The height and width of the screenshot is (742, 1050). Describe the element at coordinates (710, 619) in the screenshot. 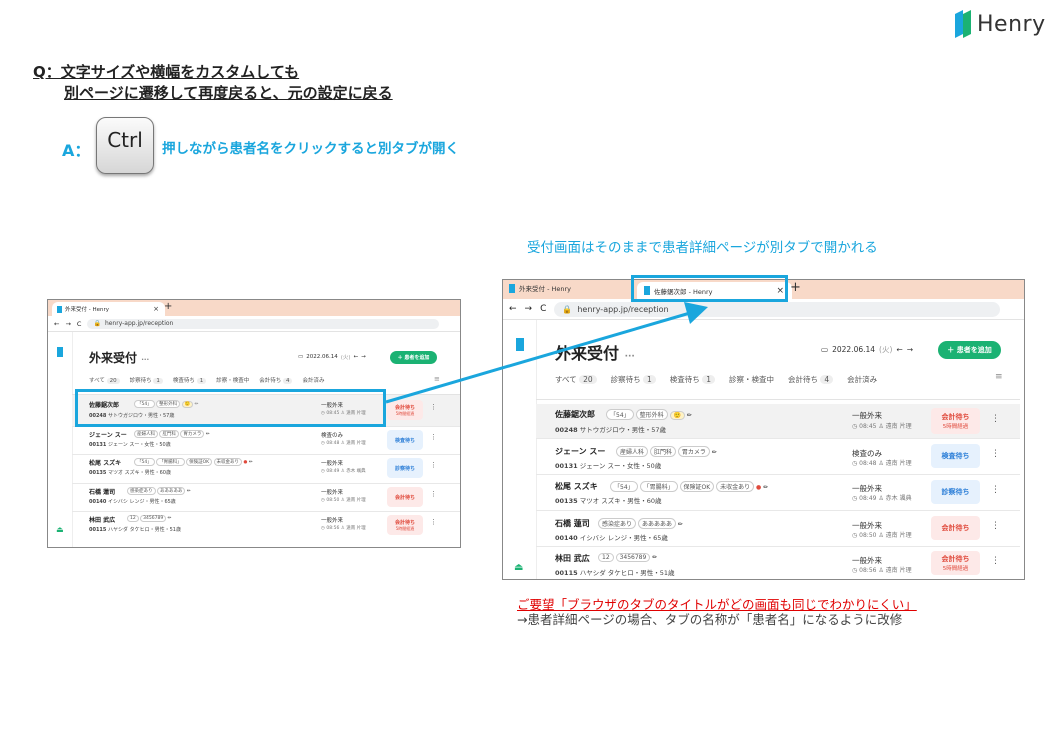

I see `request-description: →患者詳細ページの場合、タブの名称が「患者名」になるように改修` at that location.